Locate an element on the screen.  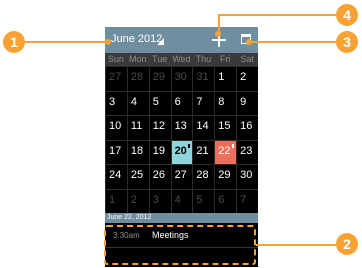
day-cell: 11 is located at coordinates (137, 127).